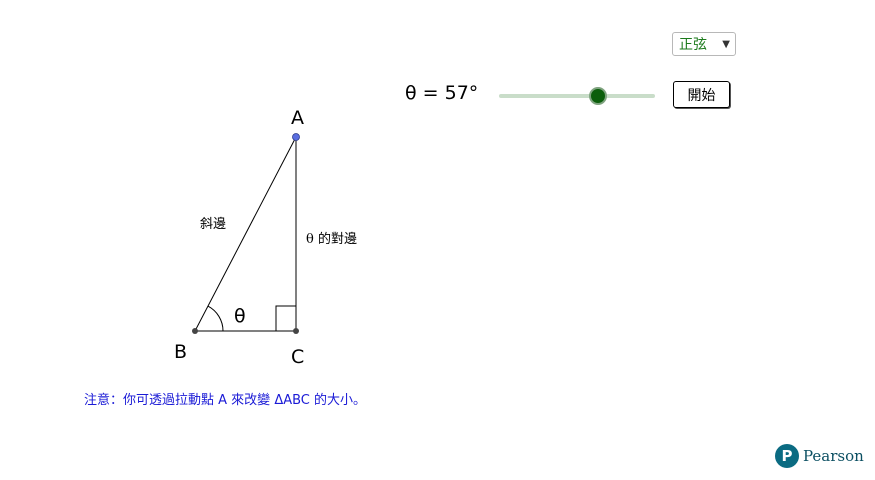  Describe the element at coordinates (296, 137) in the screenshot. I see `point-a` at that location.